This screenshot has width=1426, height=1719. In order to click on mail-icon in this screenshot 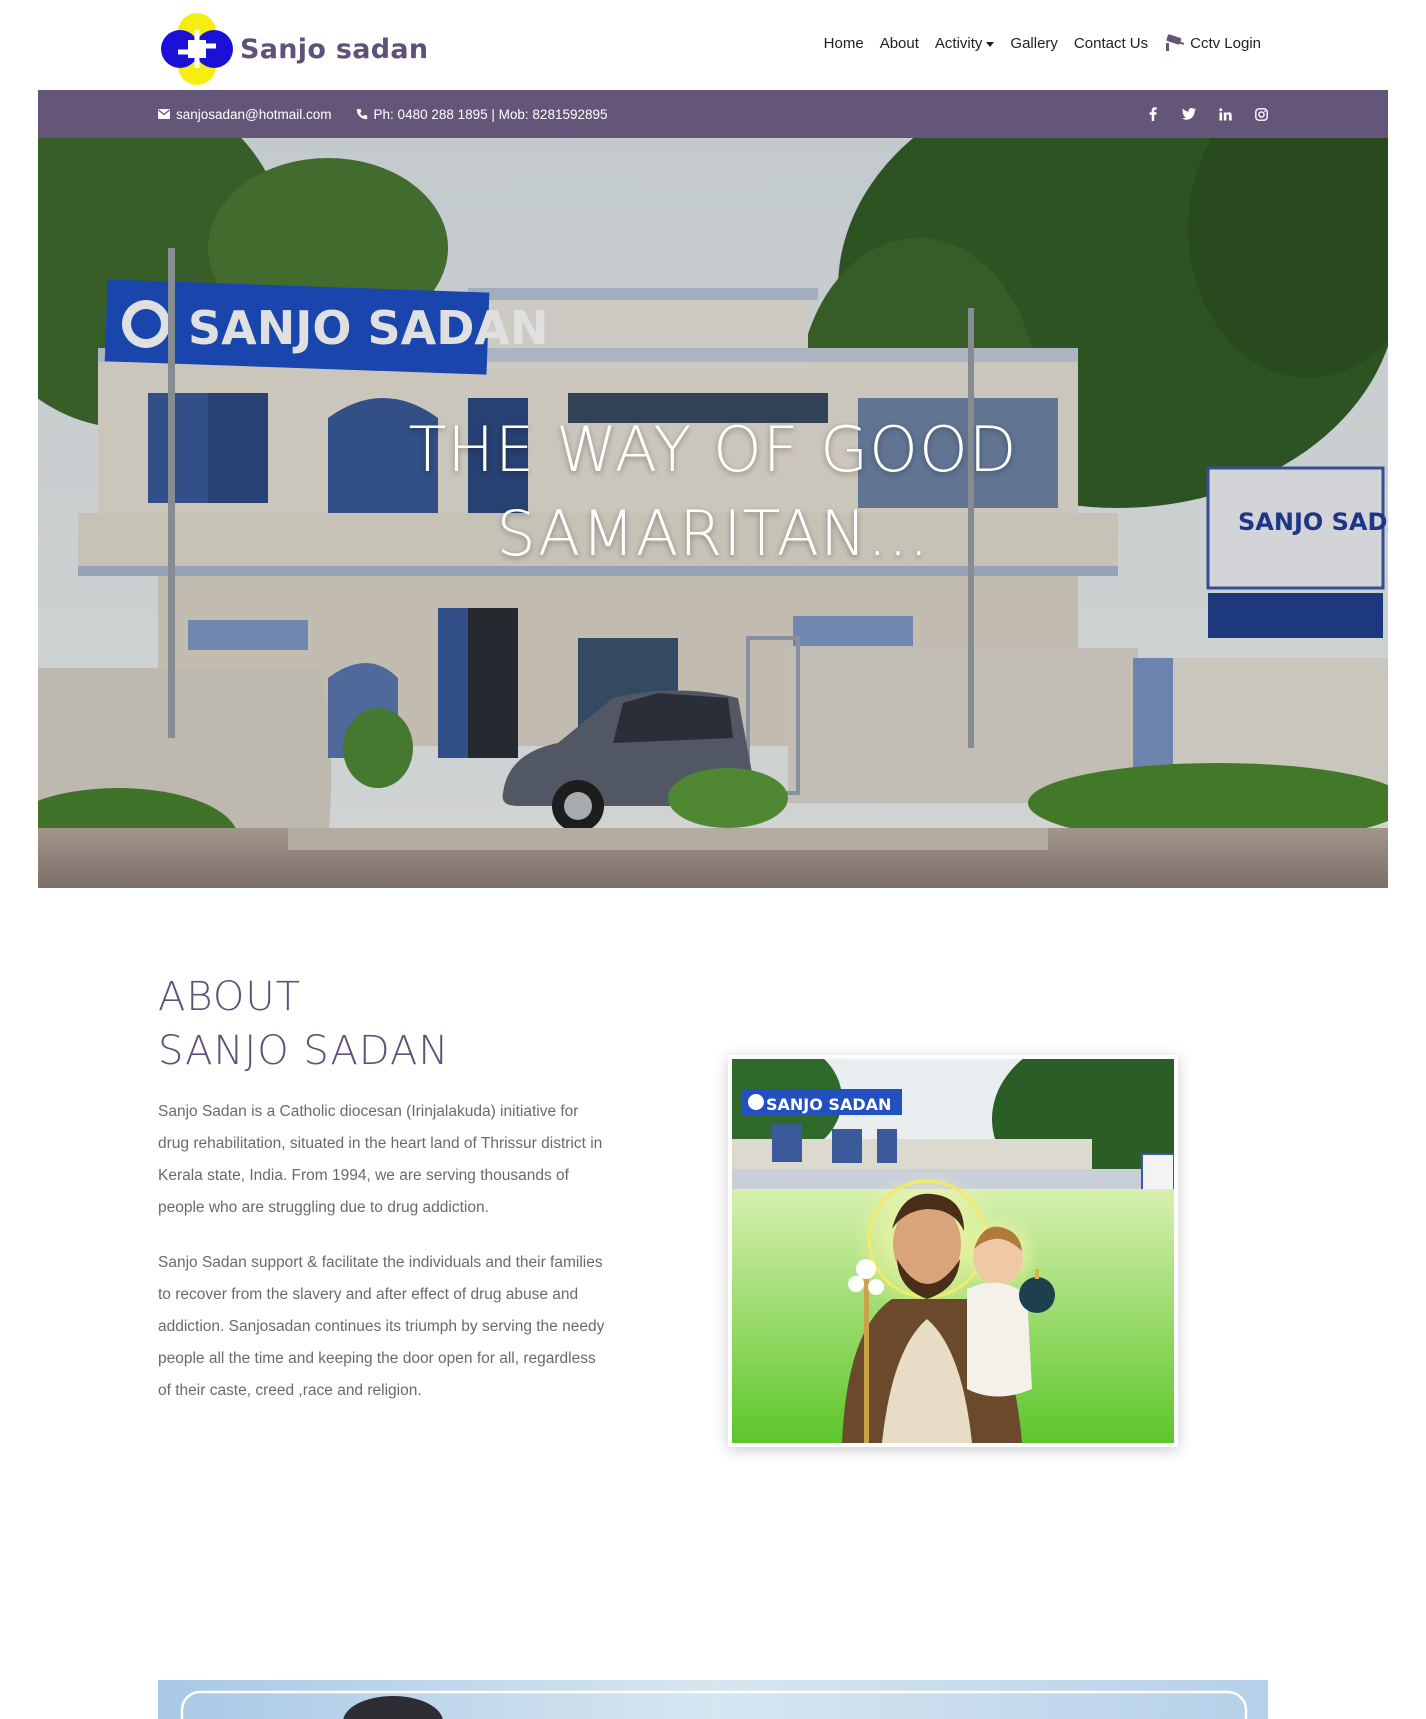, I will do `click(164, 114)`.